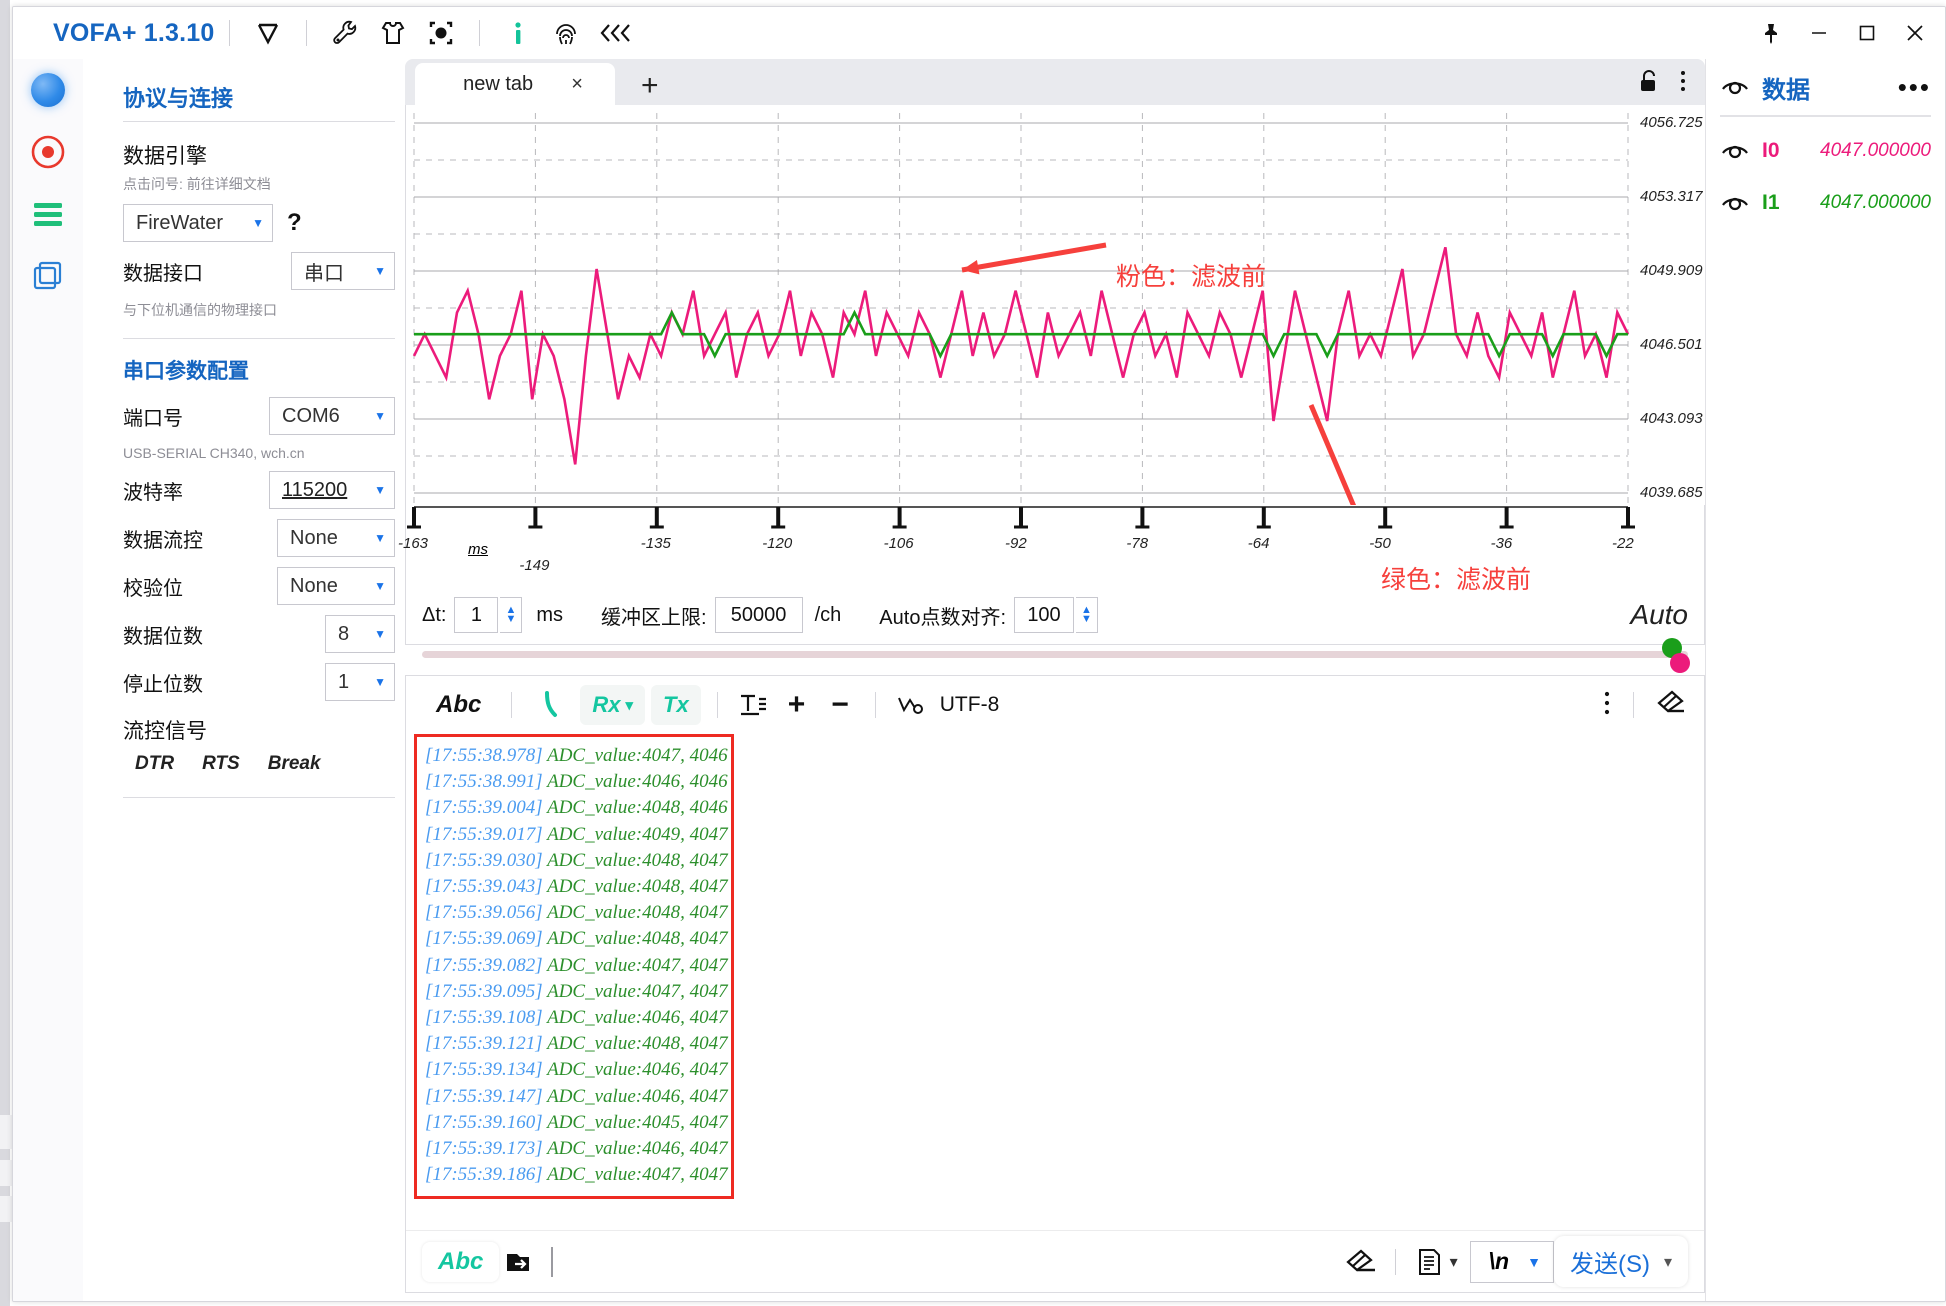 The width and height of the screenshot is (1946, 1306). I want to click on log-line: [17:55:39.173] ADC_value:4046, 4047, so click(576, 1149).